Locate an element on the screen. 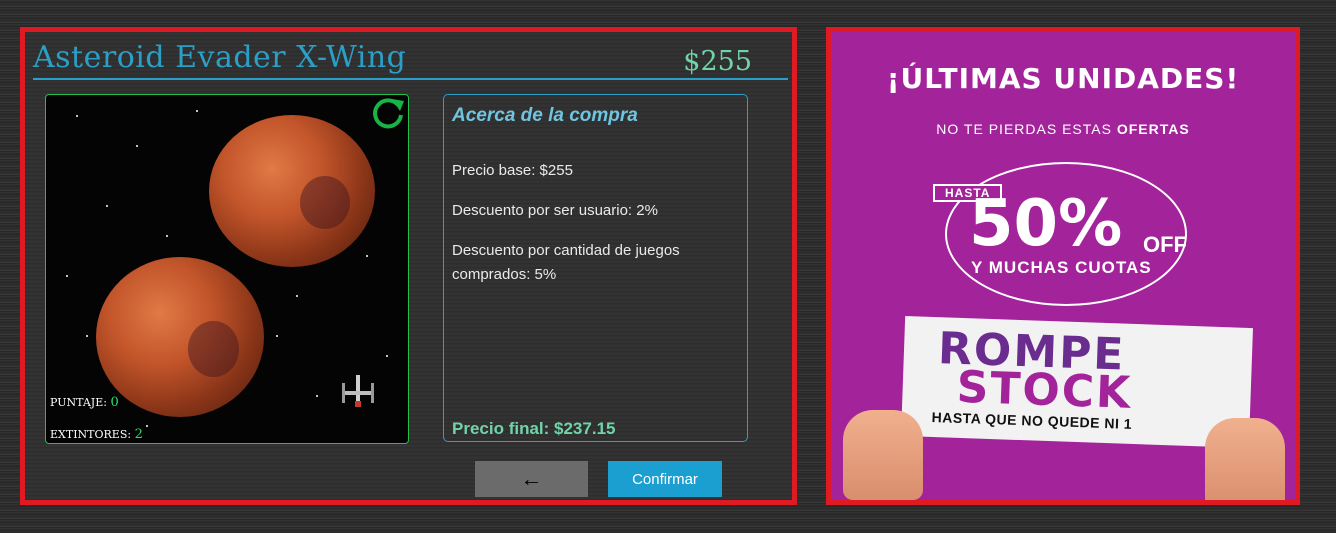 Image resolution: width=1336 pixels, height=533 pixels. product-price: $255 is located at coordinates (717, 61).